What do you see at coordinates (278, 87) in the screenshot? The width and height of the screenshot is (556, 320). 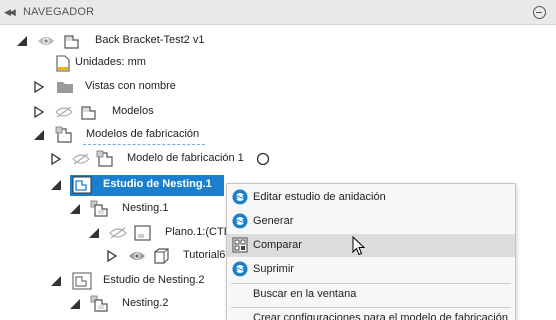 I see `tree-row-named-views: Vistas con nombre` at bounding box center [278, 87].